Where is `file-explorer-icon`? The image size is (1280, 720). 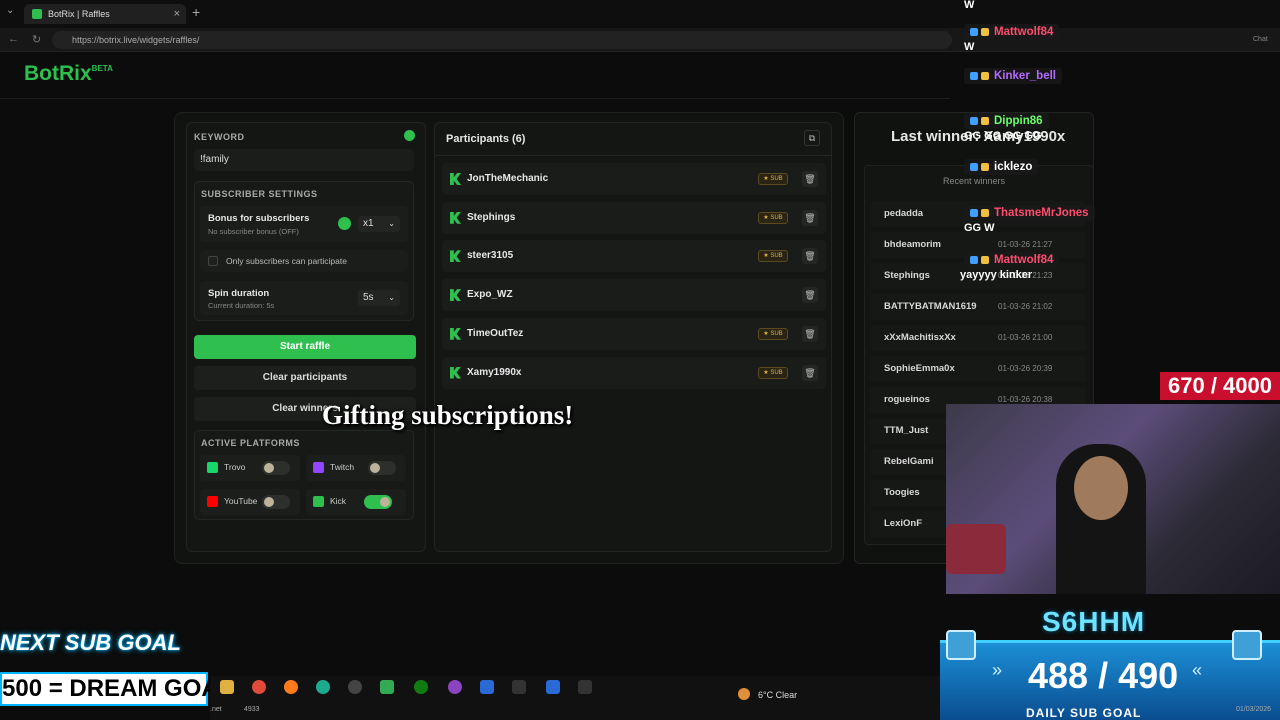 file-explorer-icon is located at coordinates (227, 687).